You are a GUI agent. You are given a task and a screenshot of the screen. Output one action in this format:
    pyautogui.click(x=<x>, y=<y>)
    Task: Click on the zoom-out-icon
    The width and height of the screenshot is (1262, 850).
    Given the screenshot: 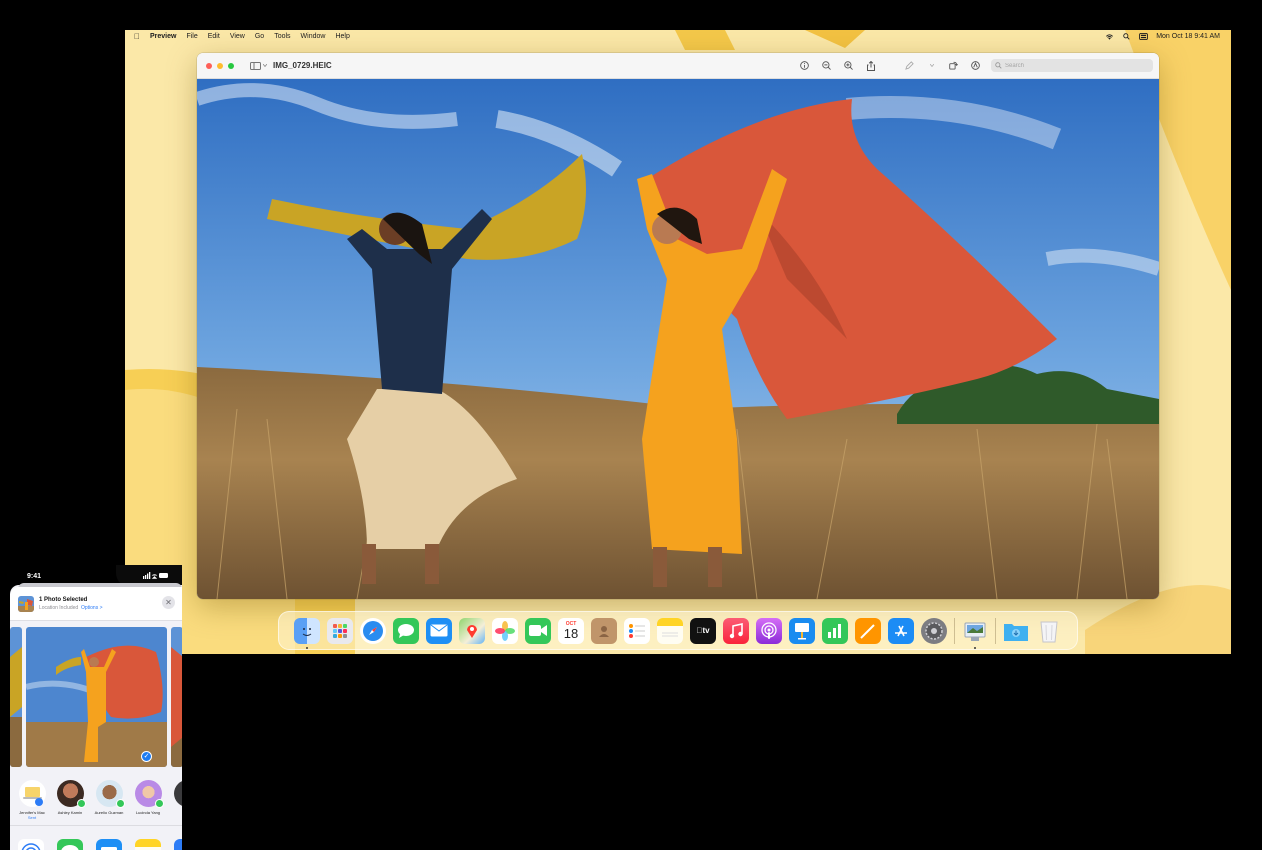 What is the action you would take?
    pyautogui.click(x=826, y=65)
    